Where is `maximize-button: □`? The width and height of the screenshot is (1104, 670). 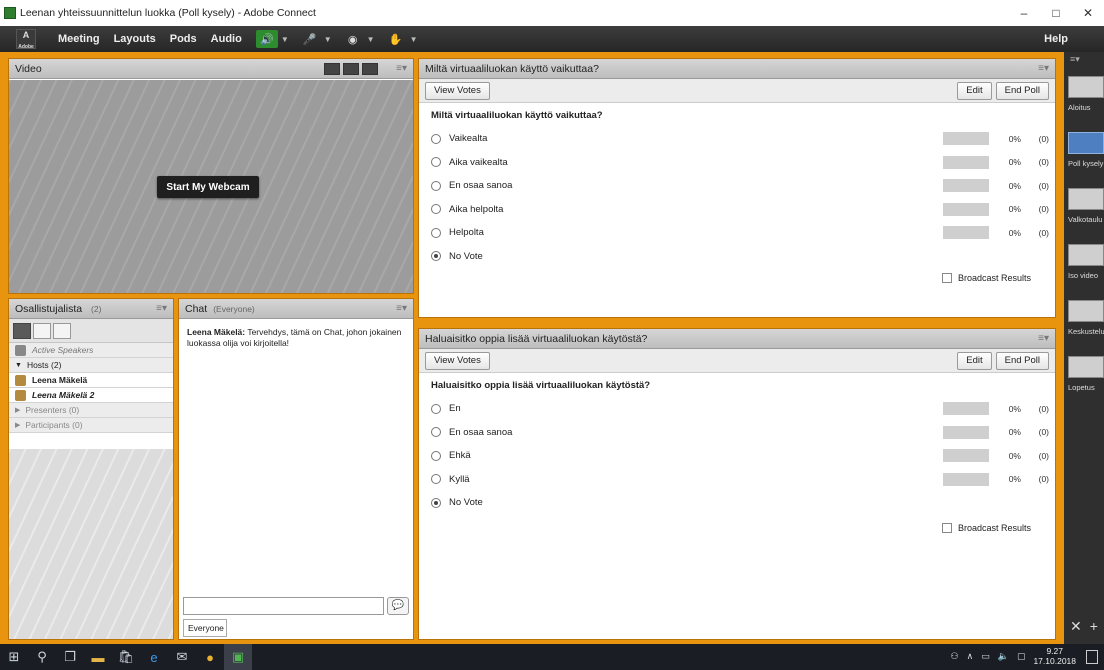
maximize-button: □ is located at coordinates (1056, 13).